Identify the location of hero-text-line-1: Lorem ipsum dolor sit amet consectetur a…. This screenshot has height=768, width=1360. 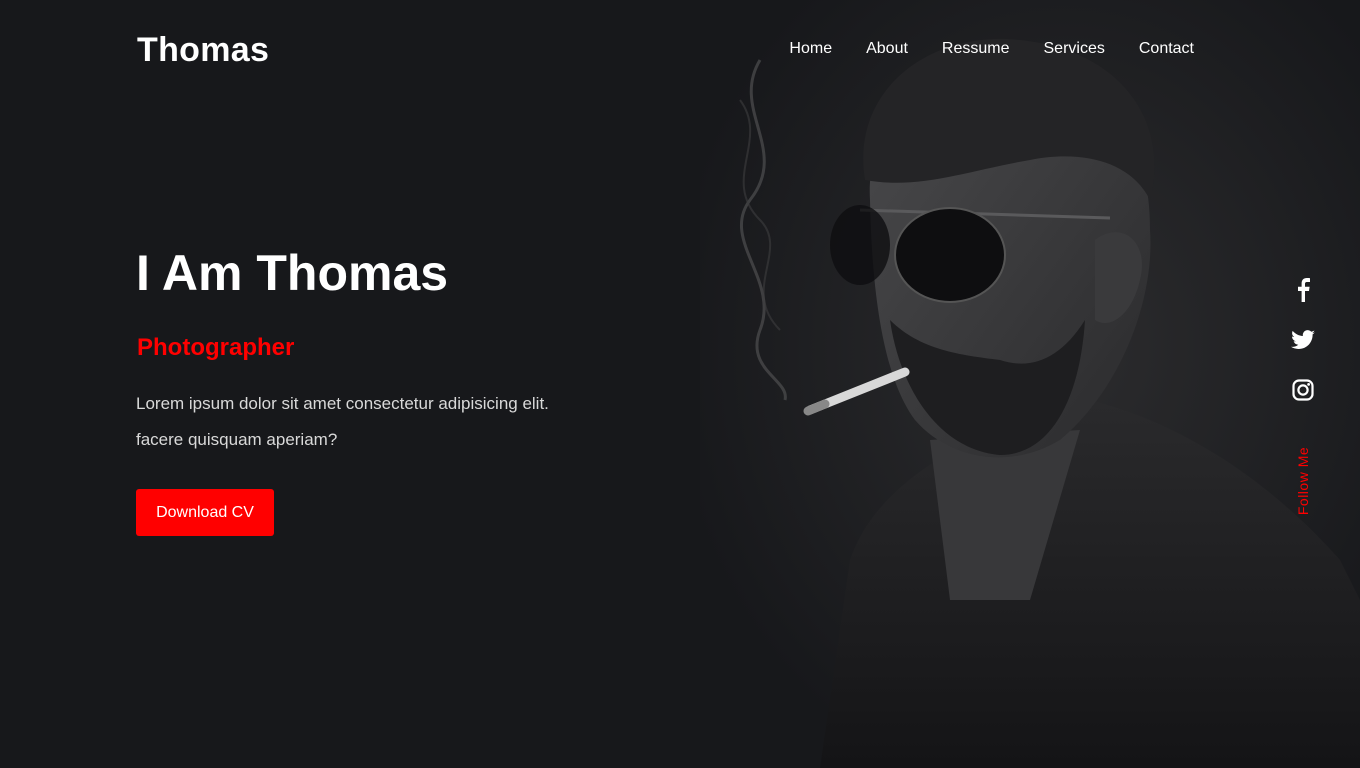
(342, 403).